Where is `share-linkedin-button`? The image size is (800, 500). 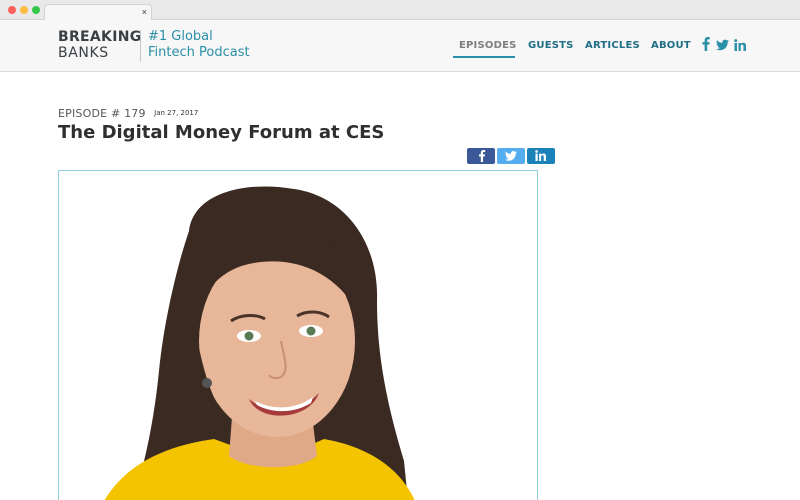 share-linkedin-button is located at coordinates (541, 156).